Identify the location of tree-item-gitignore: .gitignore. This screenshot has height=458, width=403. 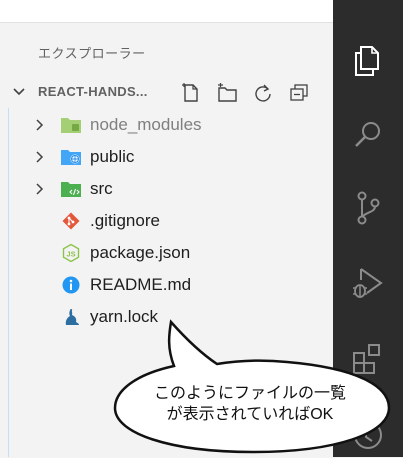
(171, 221).